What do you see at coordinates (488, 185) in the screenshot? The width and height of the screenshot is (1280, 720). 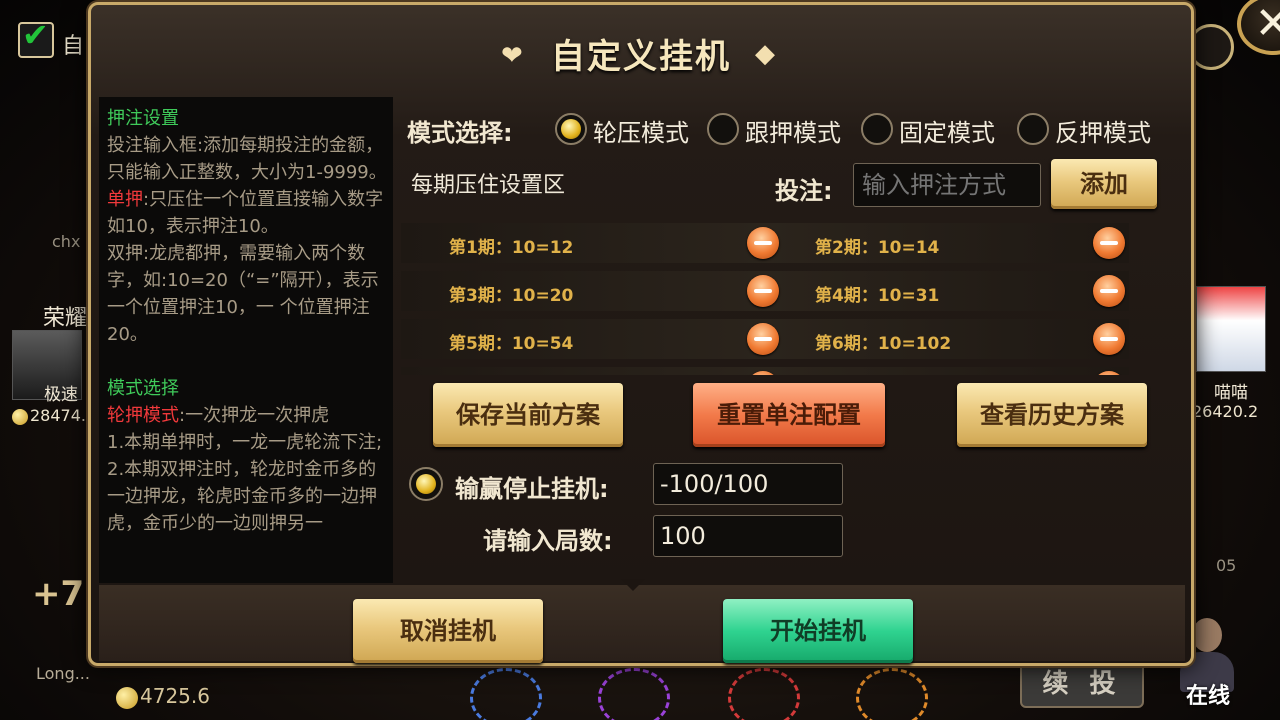 I see `per-period-label: 每期压住设置区` at bounding box center [488, 185].